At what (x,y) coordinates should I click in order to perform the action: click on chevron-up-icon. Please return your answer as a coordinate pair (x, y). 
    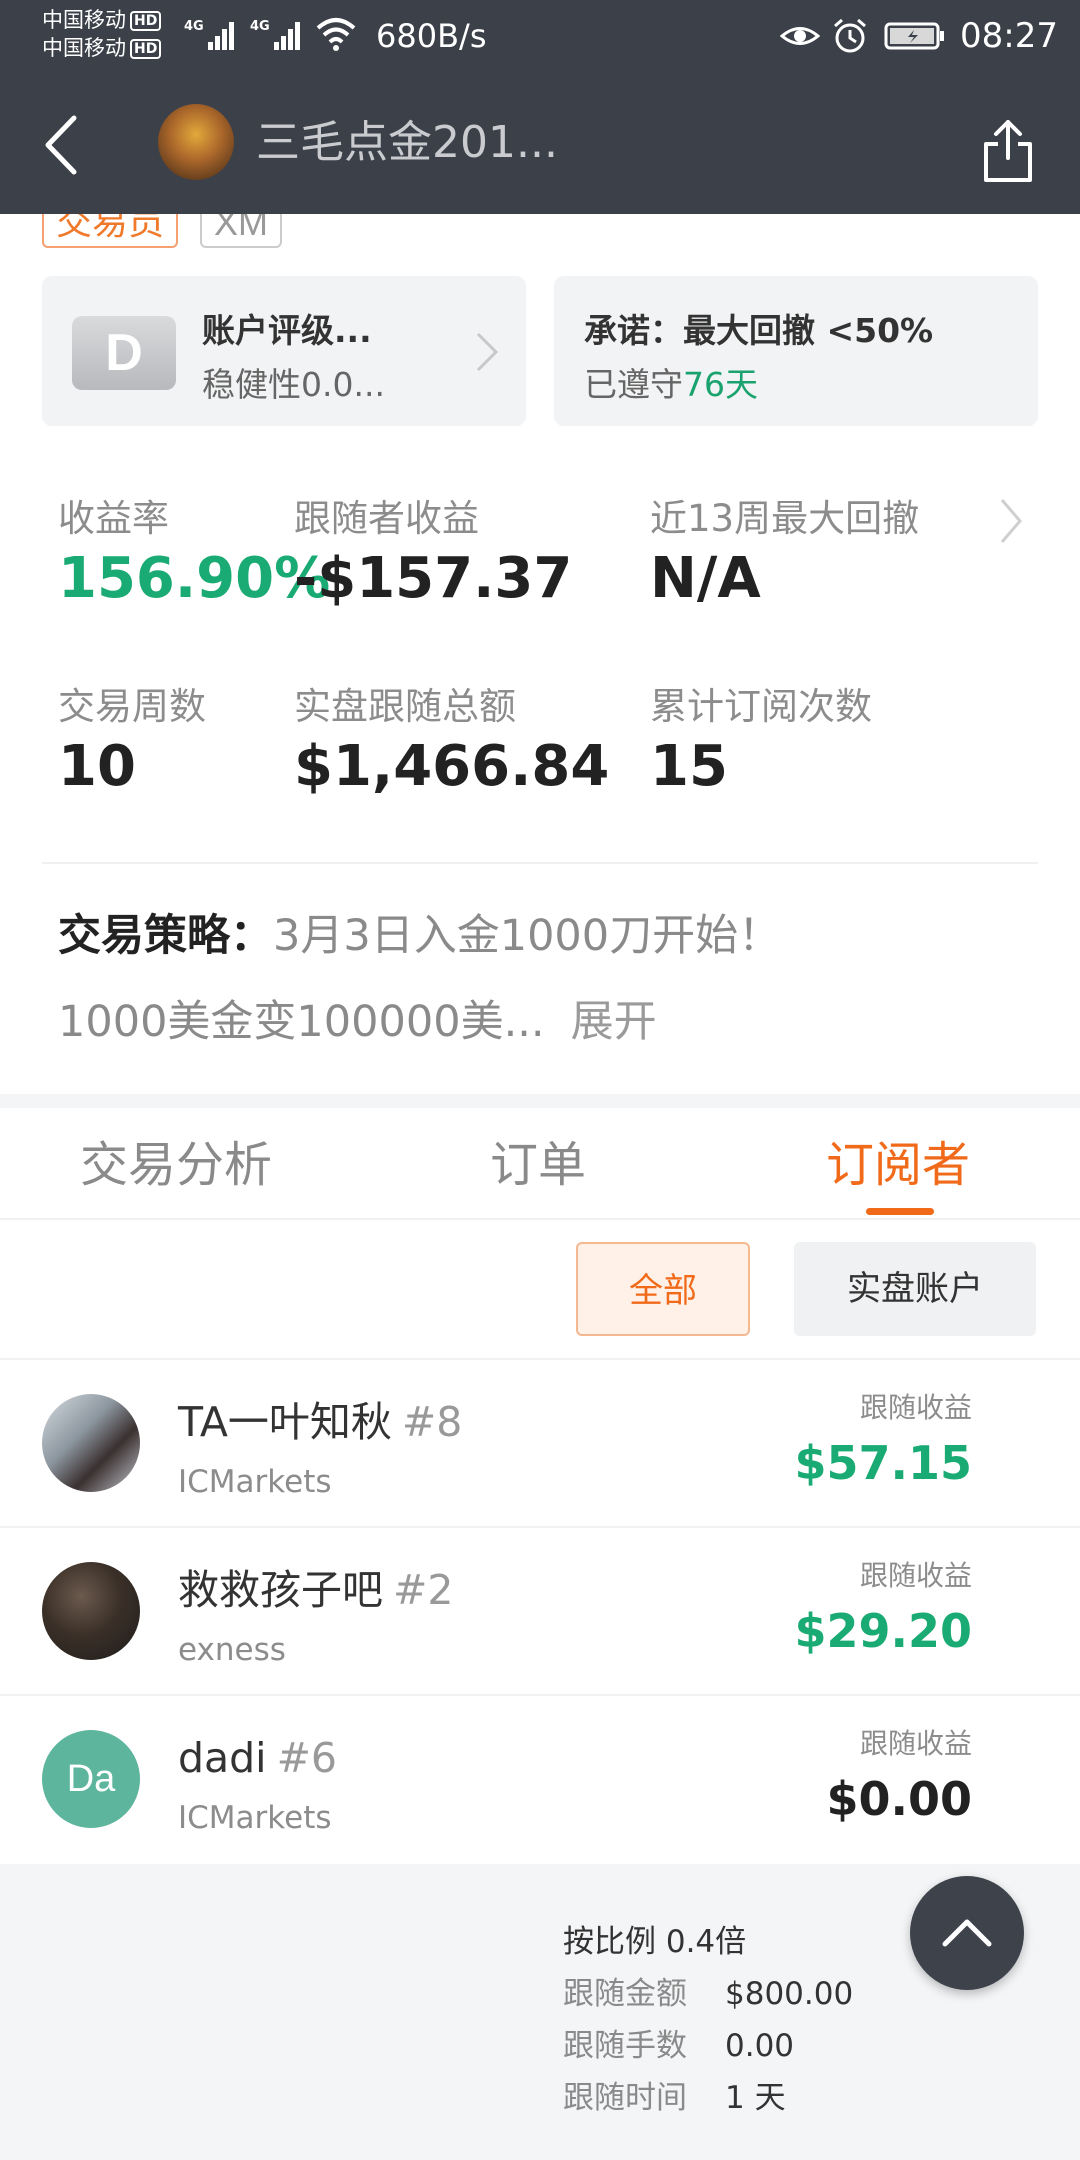
    Looking at the image, I should click on (967, 1933).